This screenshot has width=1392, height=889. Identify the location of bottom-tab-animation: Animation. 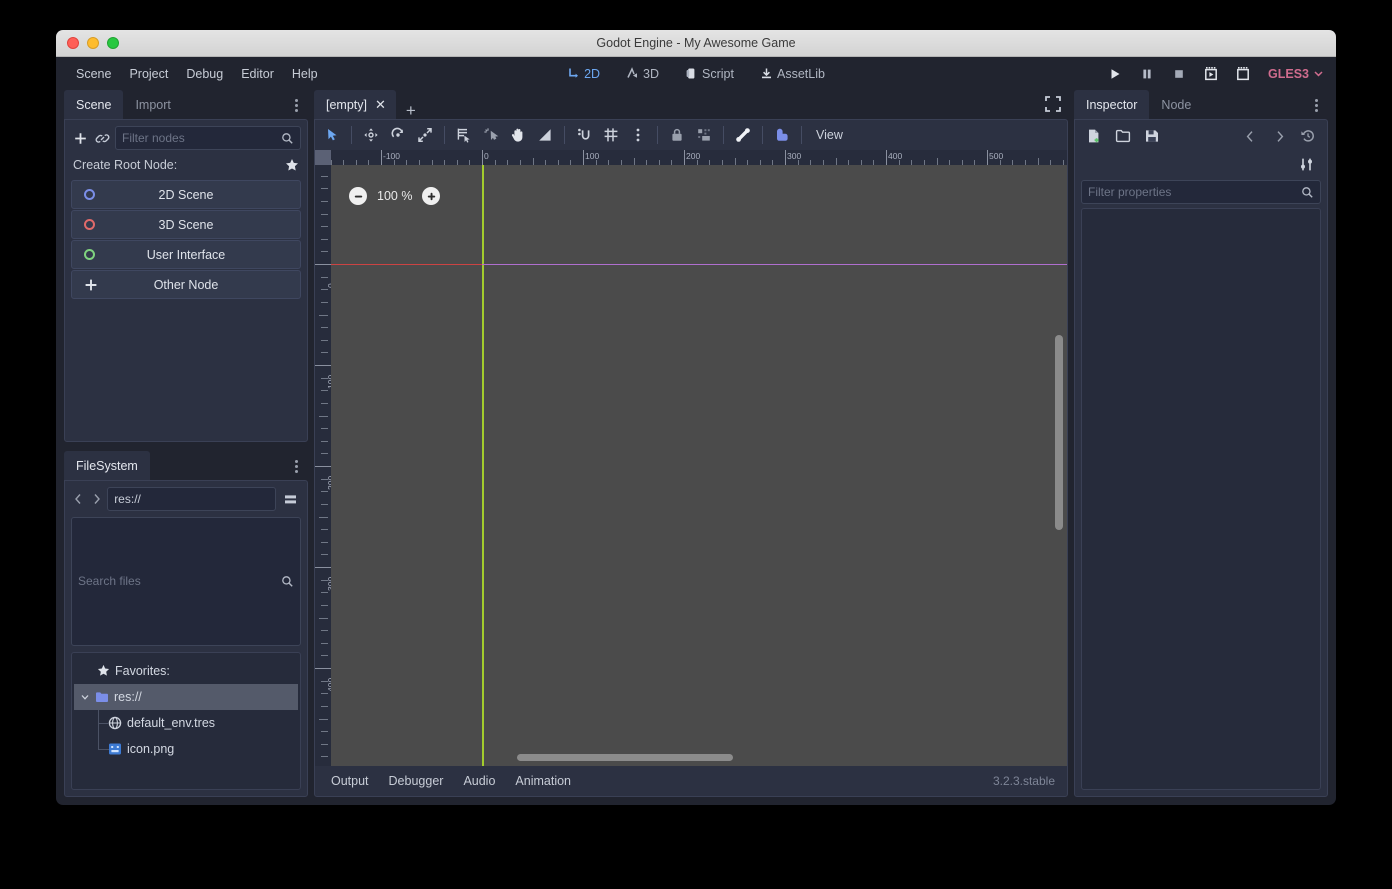
(543, 781).